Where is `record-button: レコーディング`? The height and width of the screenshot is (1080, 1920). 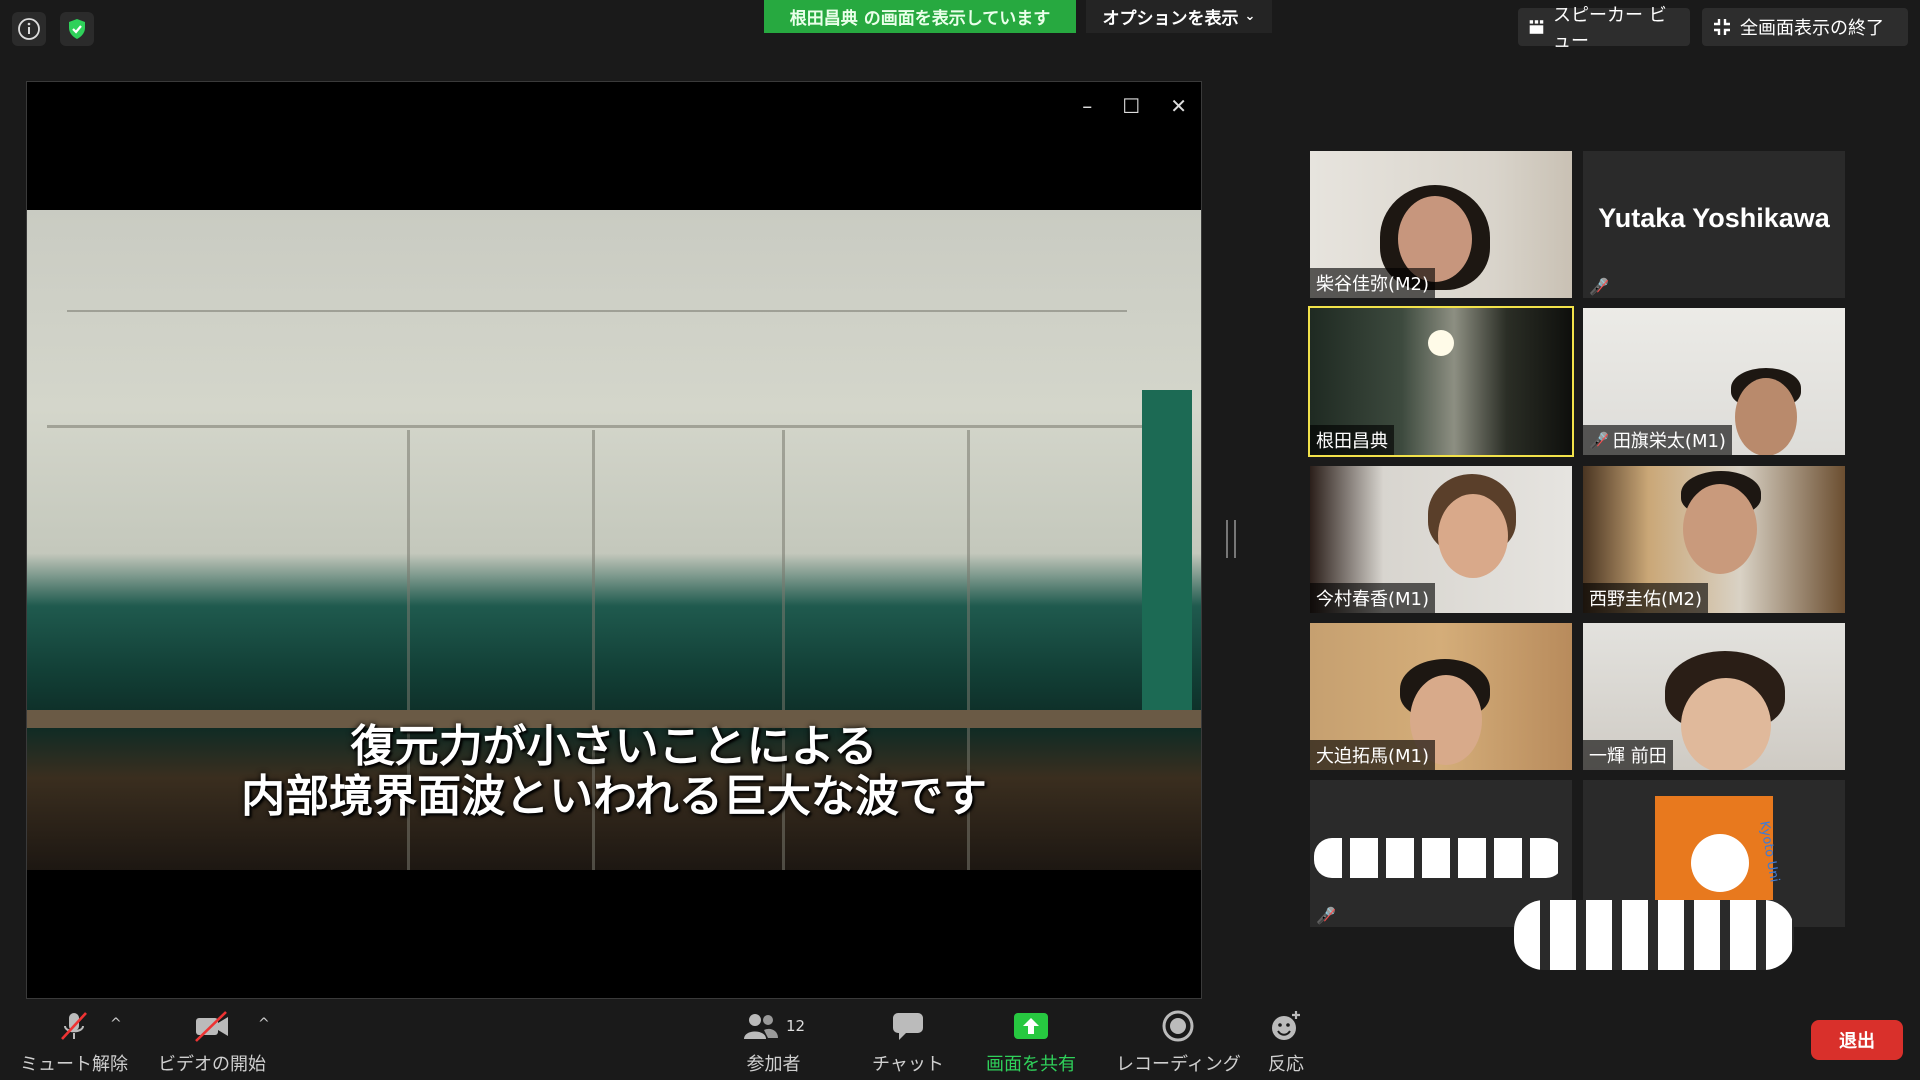
record-button: レコーディング is located at coordinates (1178, 1042).